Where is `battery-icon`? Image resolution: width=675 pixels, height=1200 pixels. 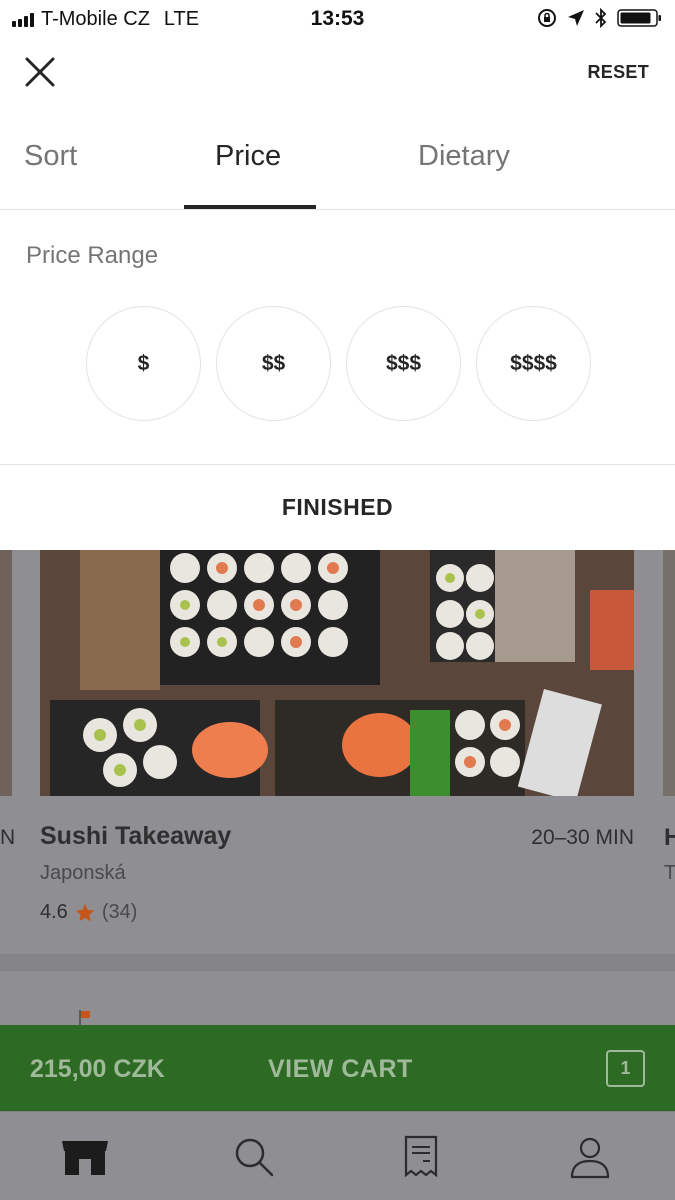
battery-icon is located at coordinates (639, 18).